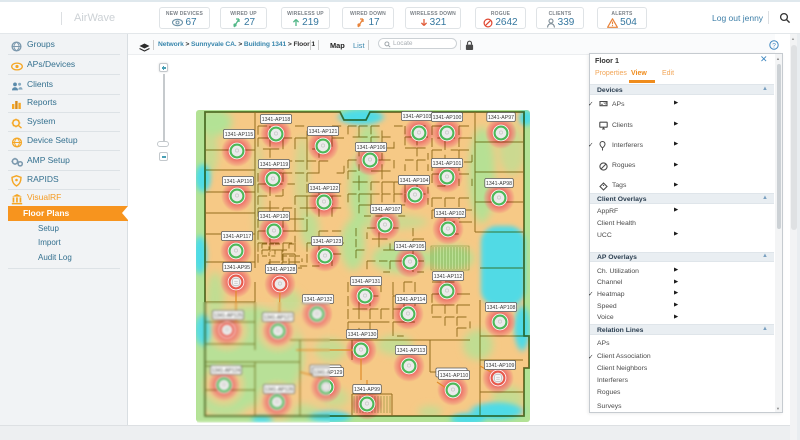 The width and height of the screenshot is (800, 440). Describe the element at coordinates (454, 376) in the screenshot. I see `svg-text: 1341-AP110` at that location.